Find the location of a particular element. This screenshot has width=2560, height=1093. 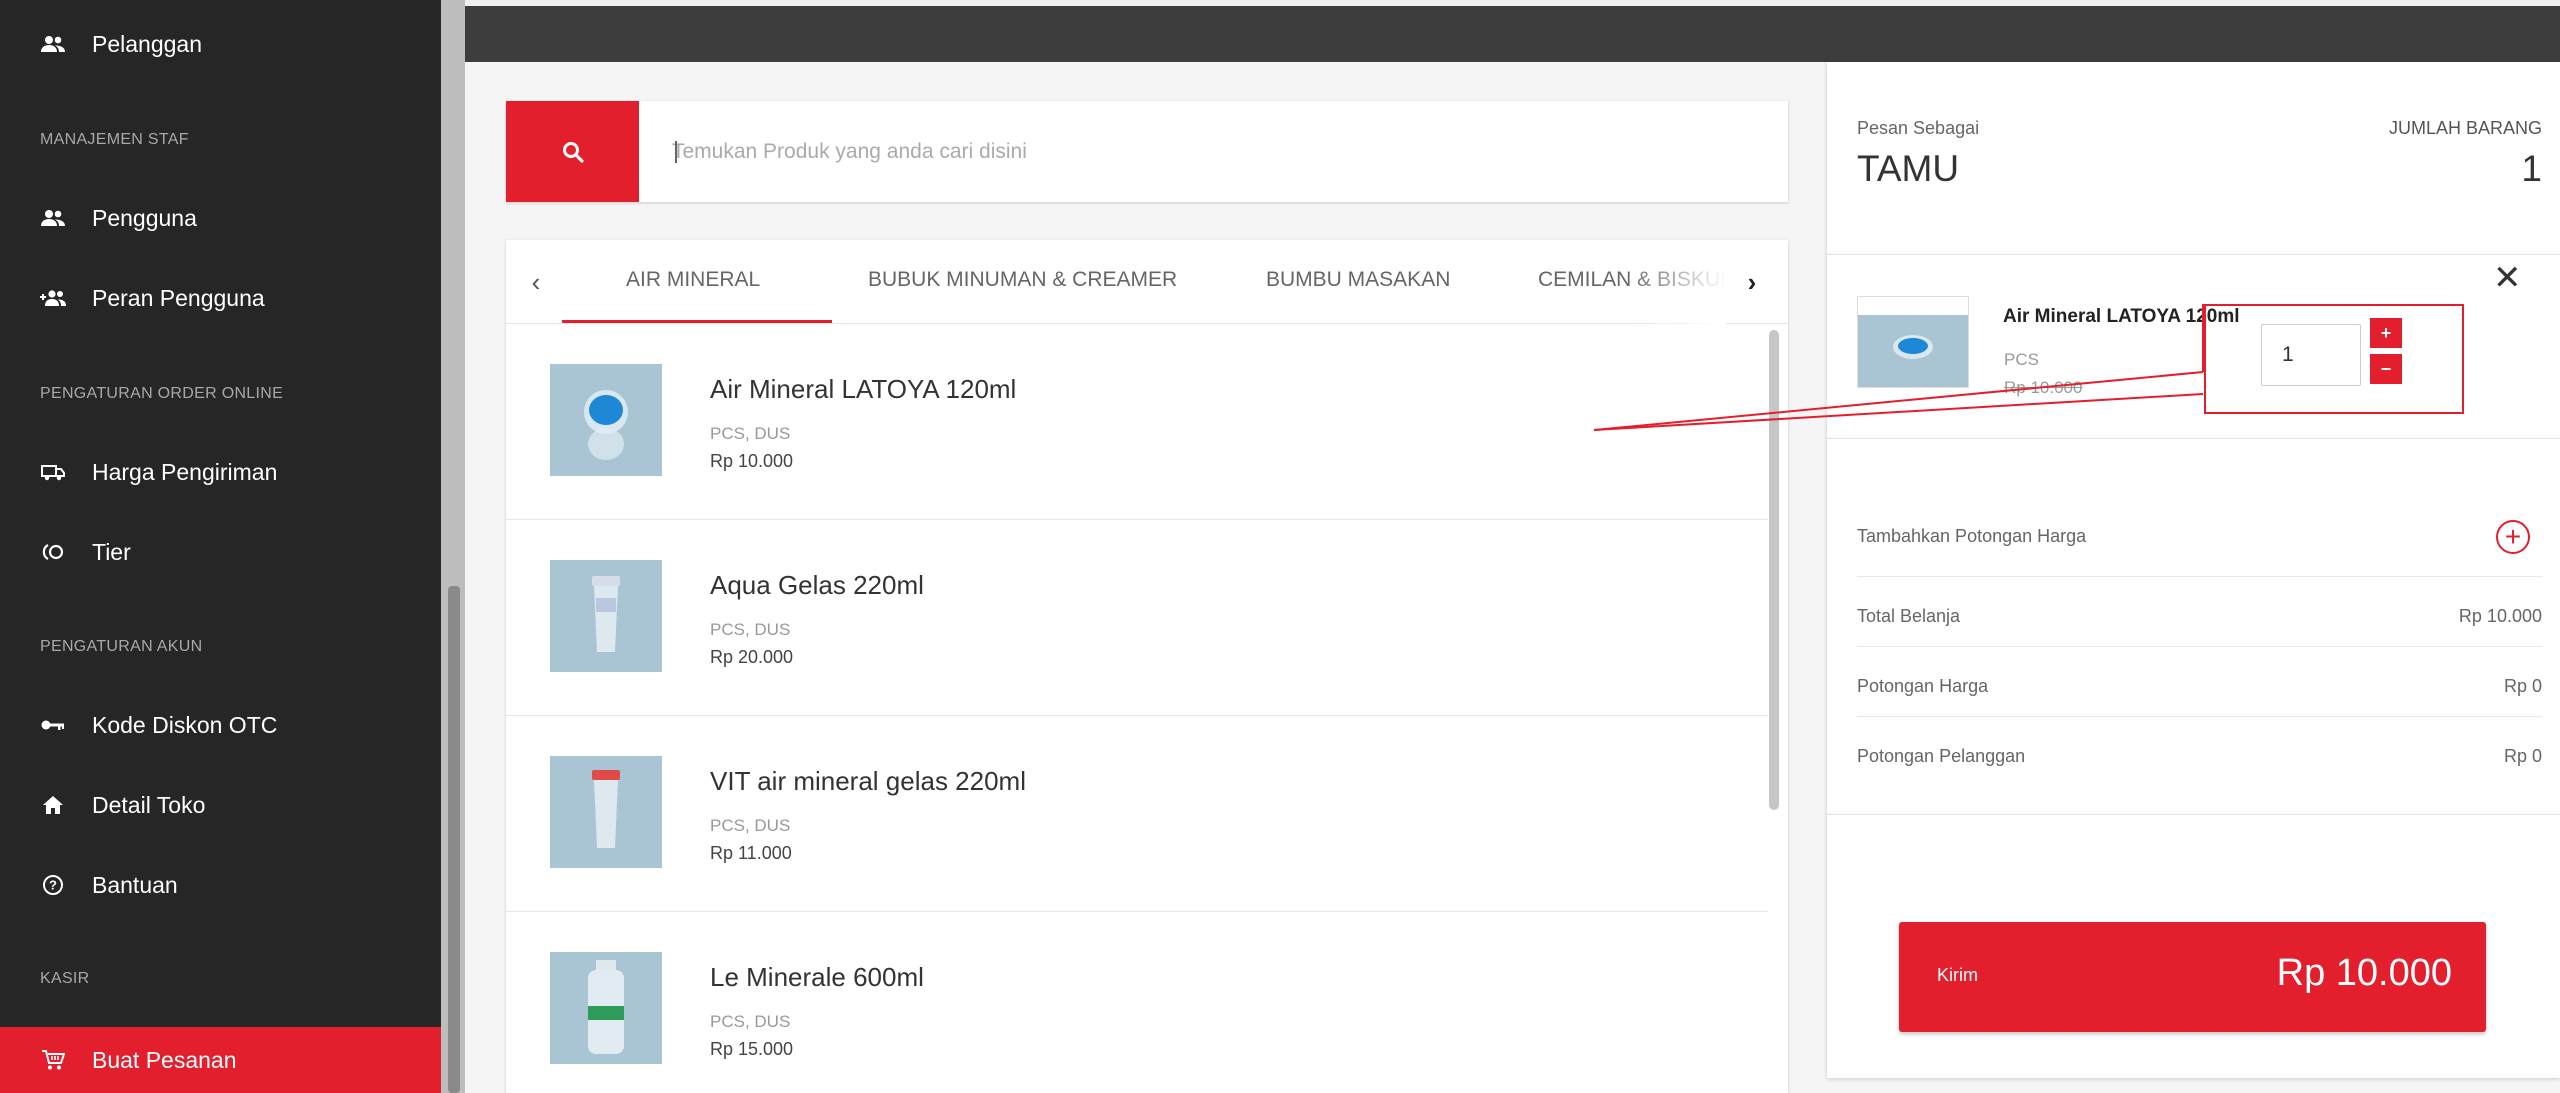

chevron-right-icon: › is located at coordinates (1752, 281).